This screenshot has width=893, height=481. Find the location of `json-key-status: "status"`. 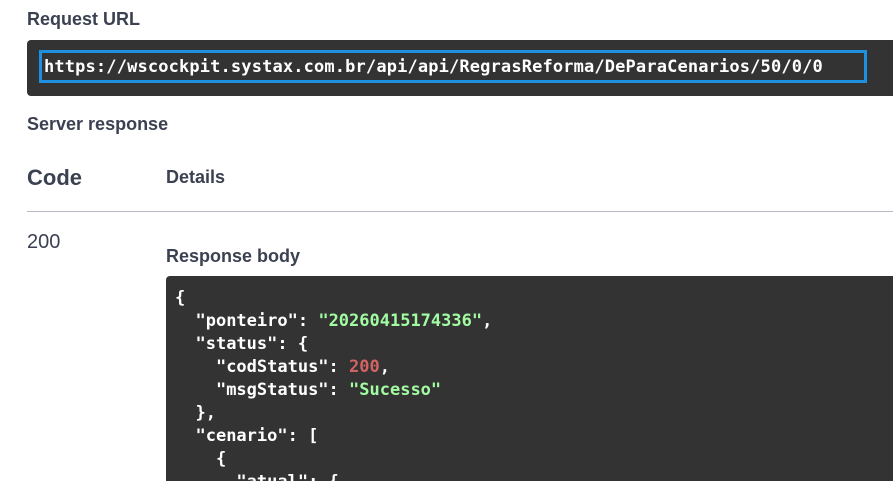

json-key-status: "status" is located at coordinates (236, 344).